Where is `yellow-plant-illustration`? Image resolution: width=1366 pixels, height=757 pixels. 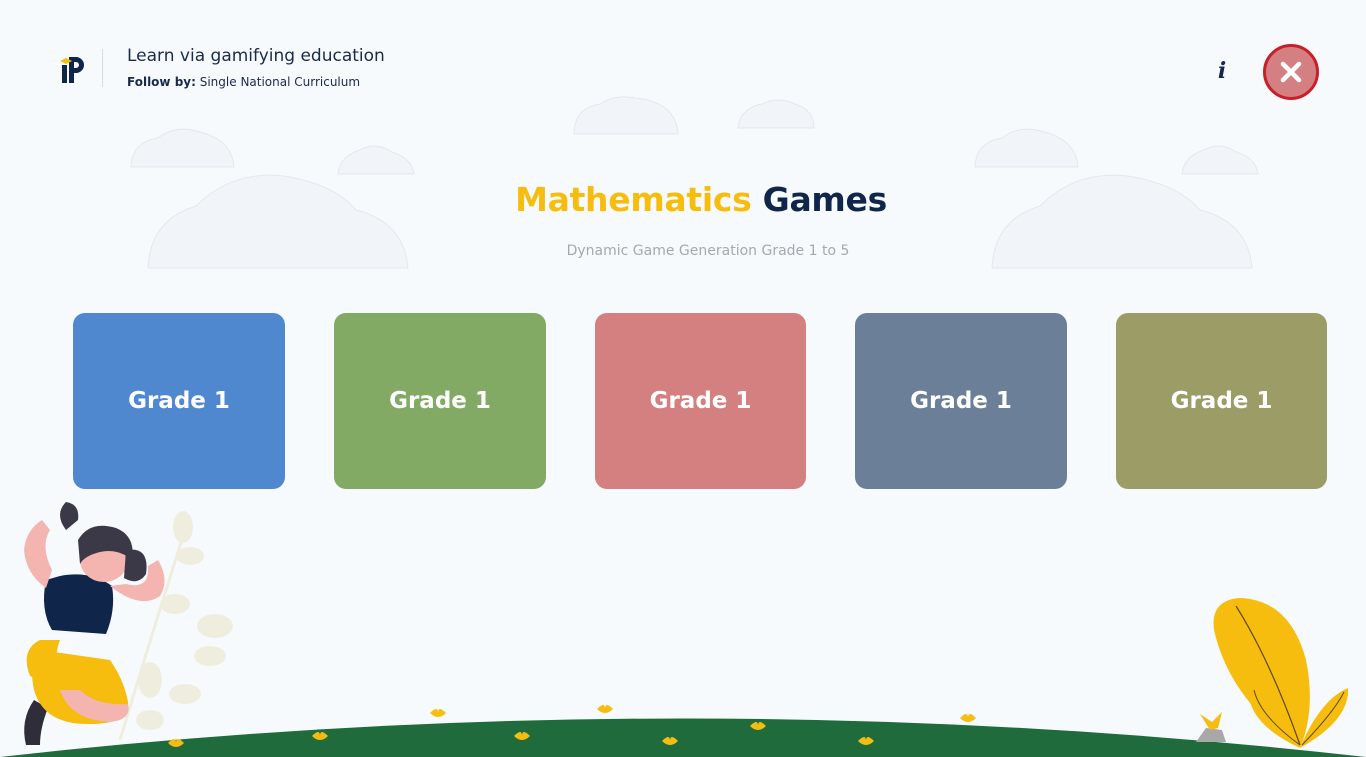
yellow-plant-illustration is located at coordinates (1272, 673).